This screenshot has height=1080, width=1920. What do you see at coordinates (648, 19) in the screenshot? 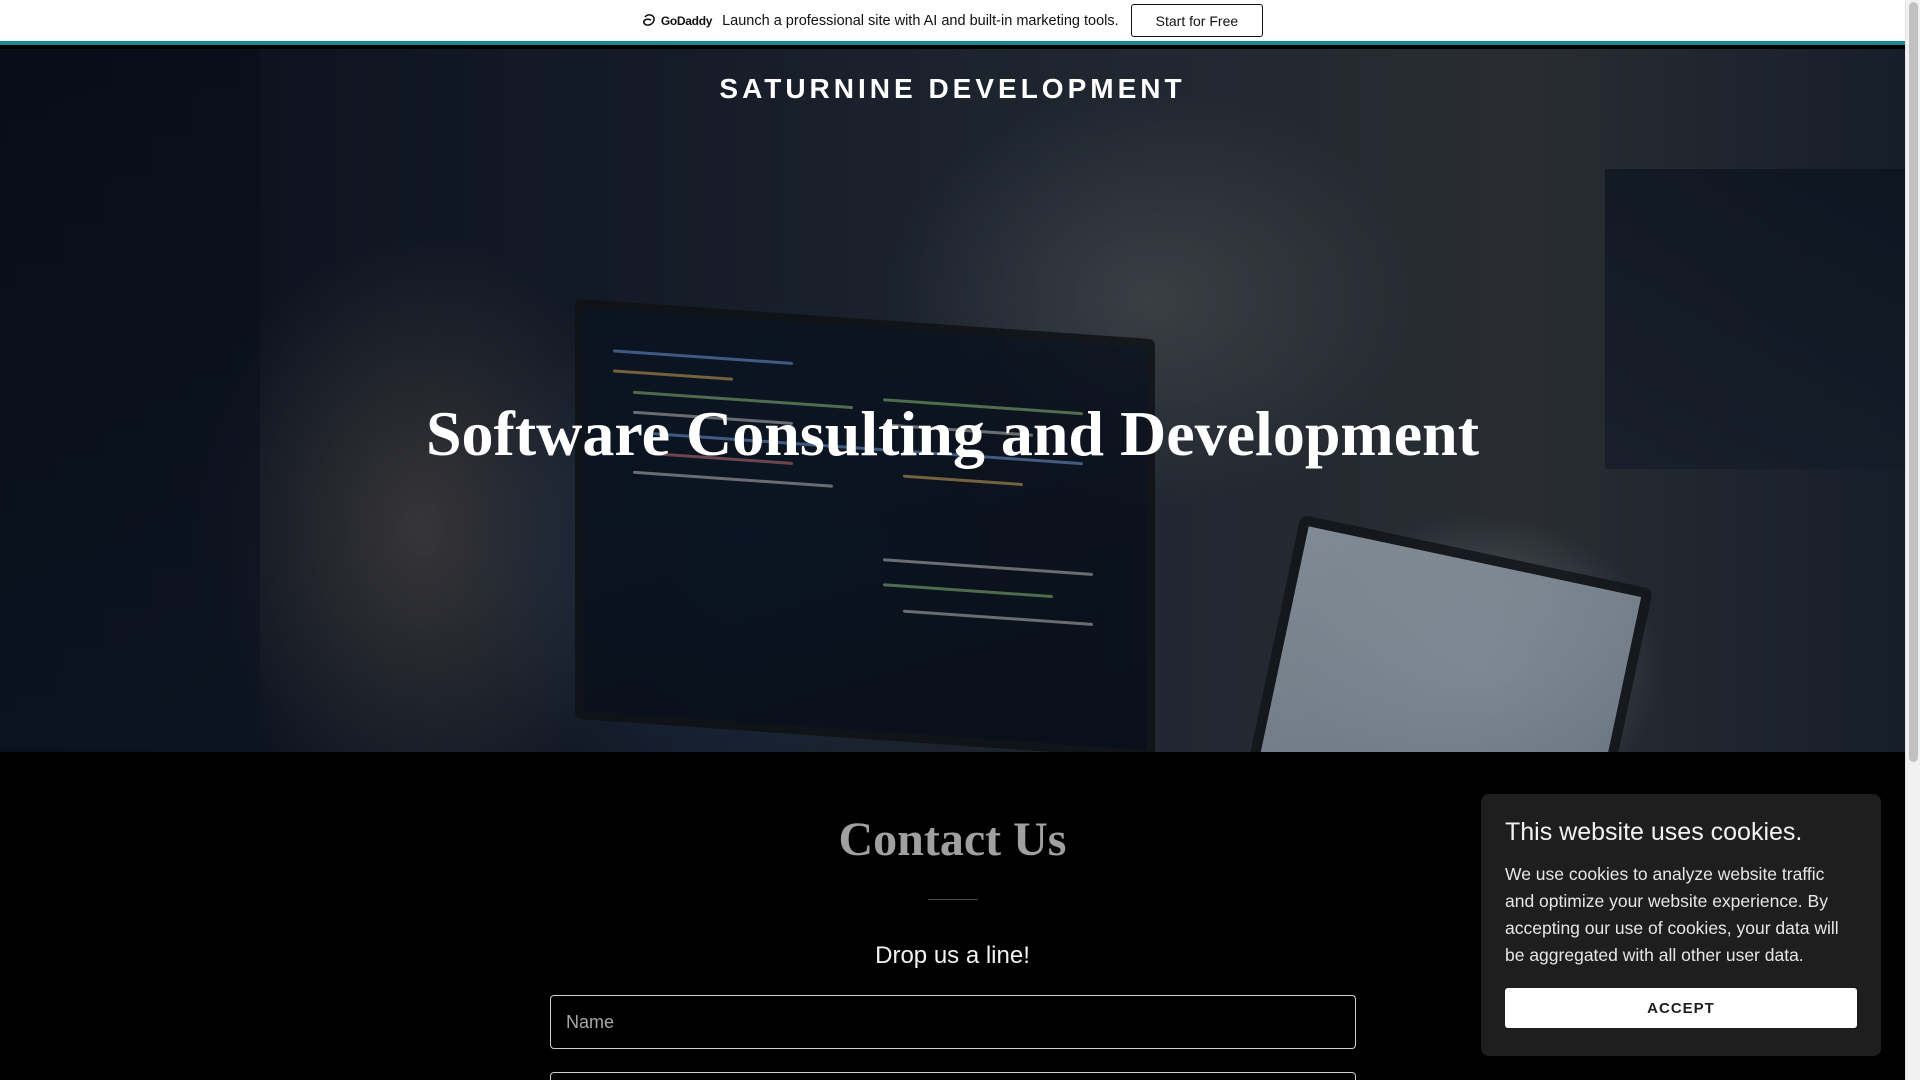
I see `godaddy-logo-icon` at bounding box center [648, 19].